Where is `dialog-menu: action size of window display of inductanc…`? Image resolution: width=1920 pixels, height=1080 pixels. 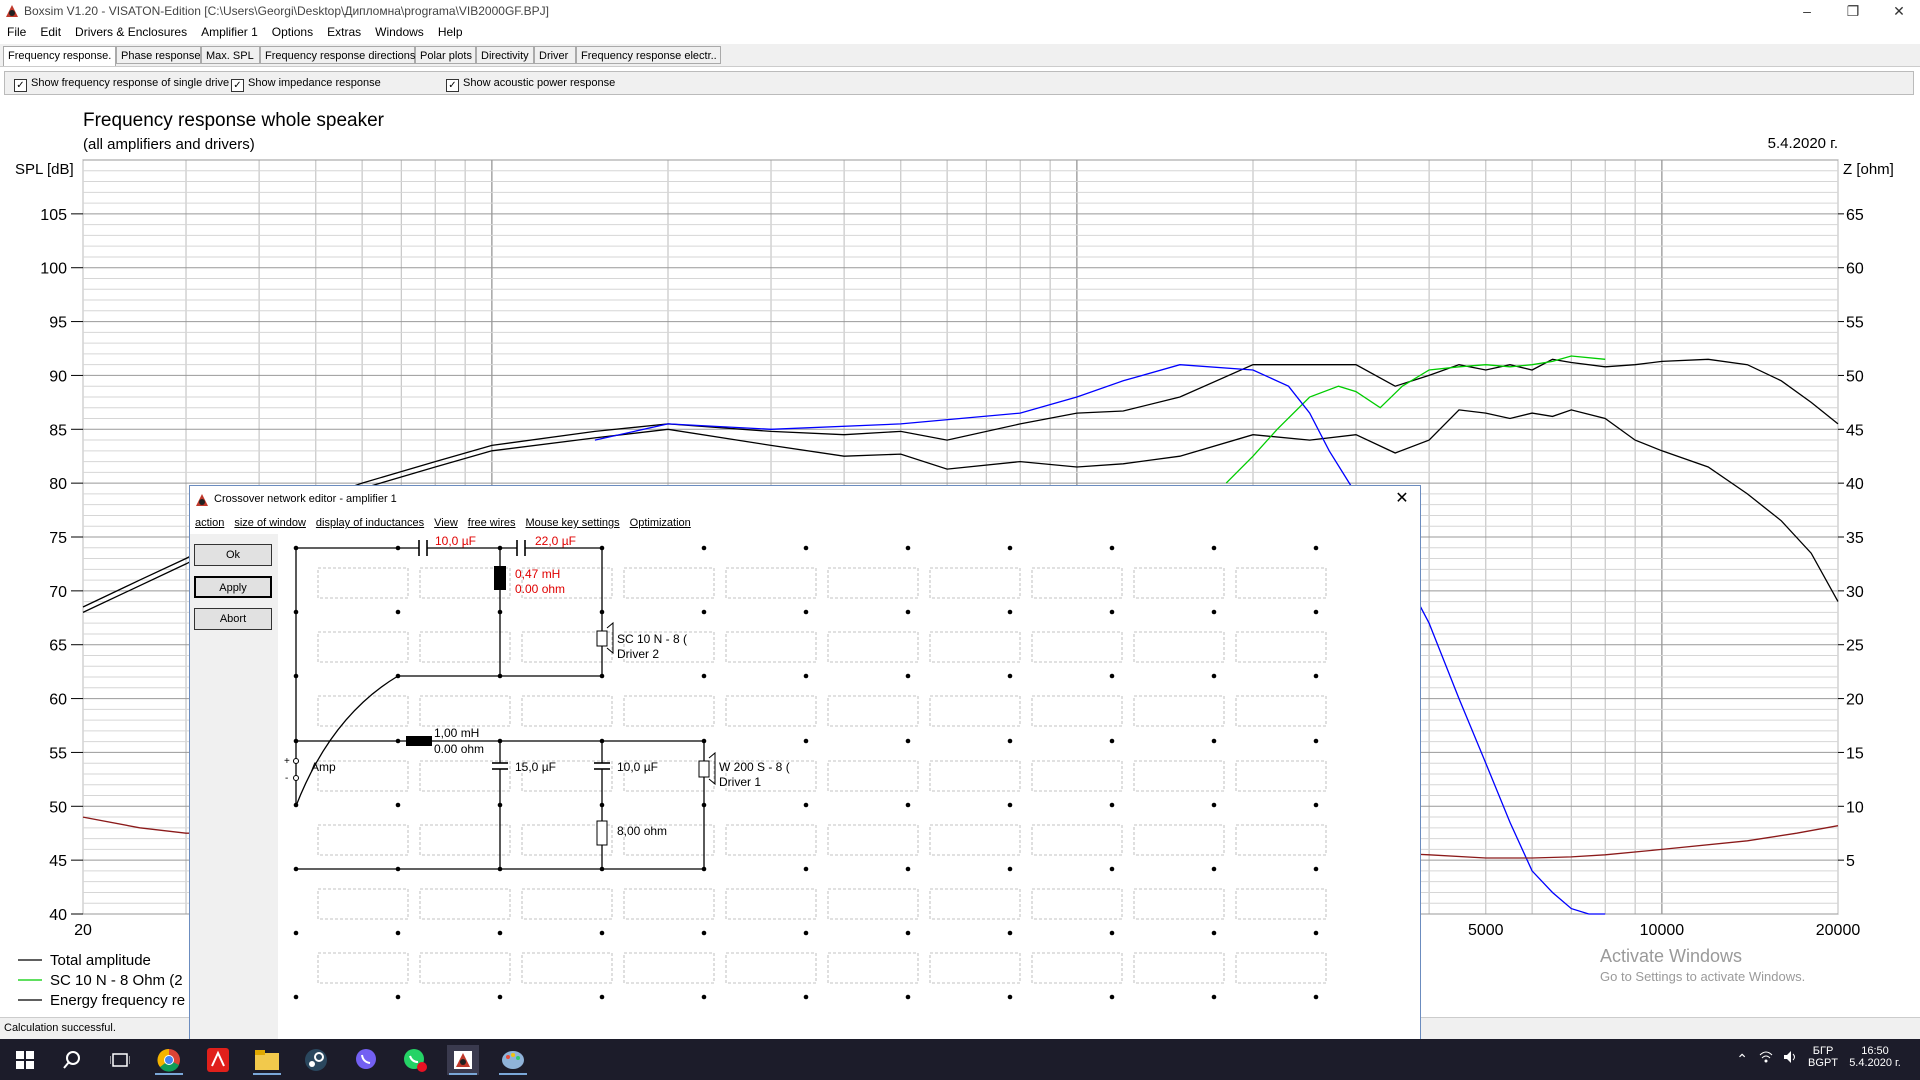 dialog-menu: action size of window display of inductanc… is located at coordinates (805, 524).